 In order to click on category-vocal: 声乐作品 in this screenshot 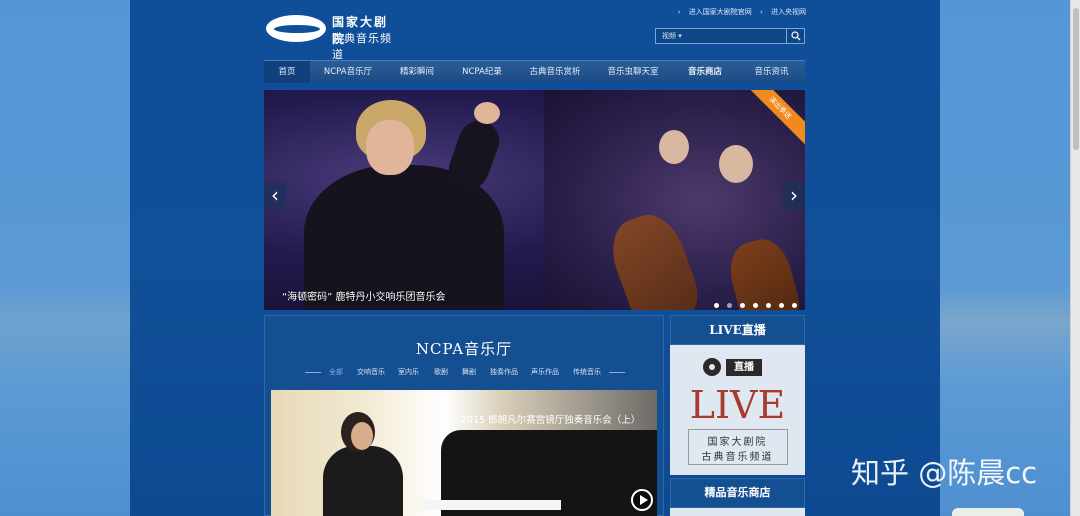, I will do `click(545, 372)`.